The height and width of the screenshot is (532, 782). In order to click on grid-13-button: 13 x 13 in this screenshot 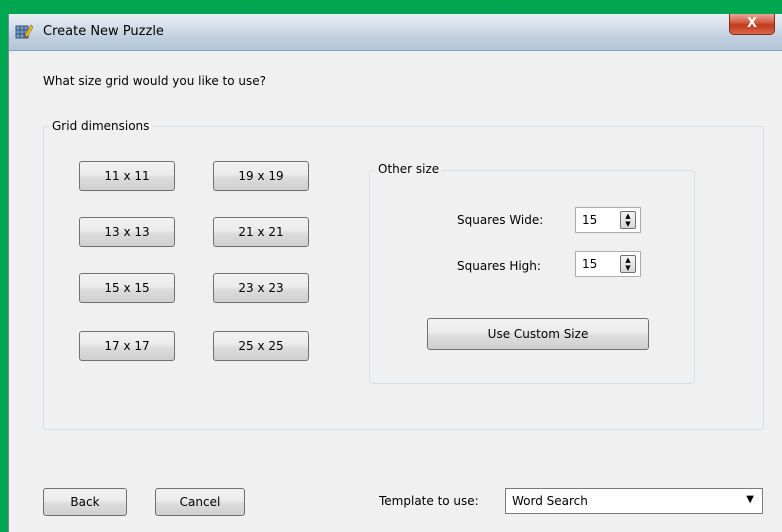, I will do `click(127, 232)`.